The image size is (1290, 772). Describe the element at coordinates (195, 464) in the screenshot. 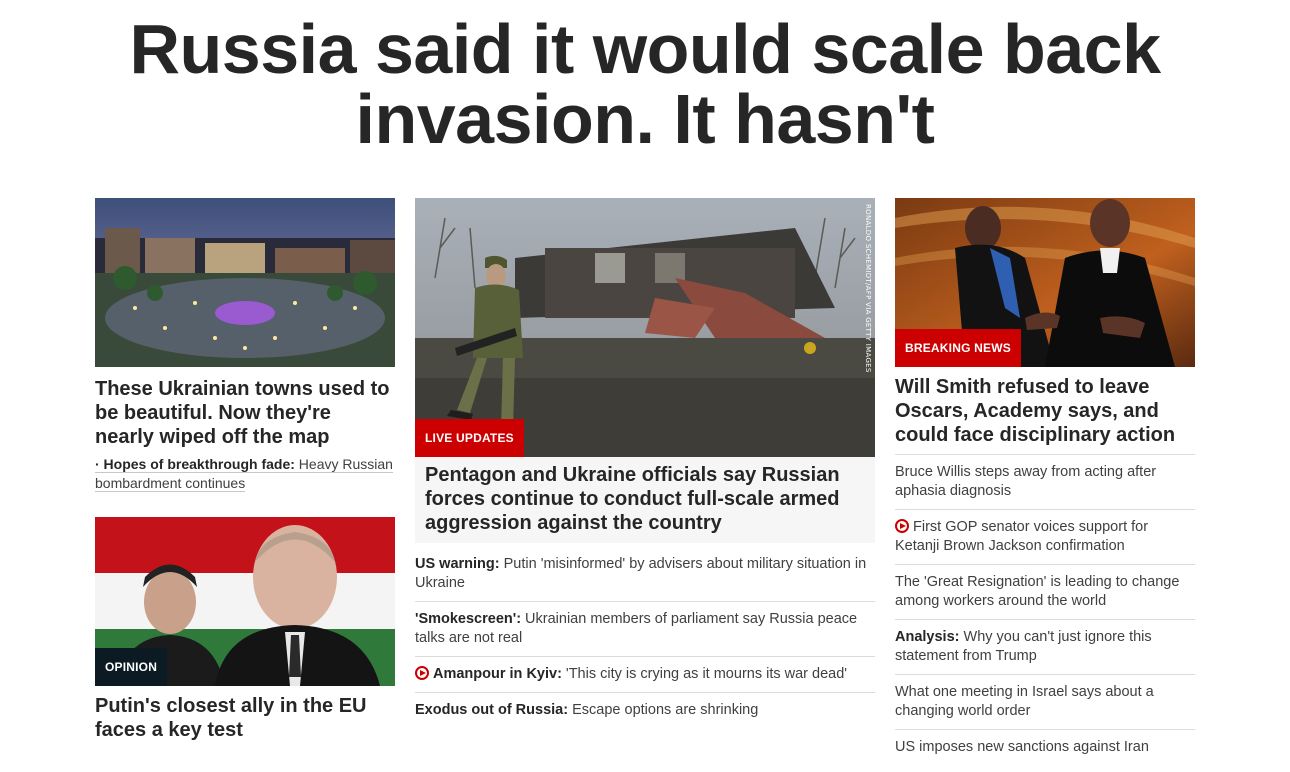

I see `sublink-bold: · Hopes of breakthrough fade:` at that location.